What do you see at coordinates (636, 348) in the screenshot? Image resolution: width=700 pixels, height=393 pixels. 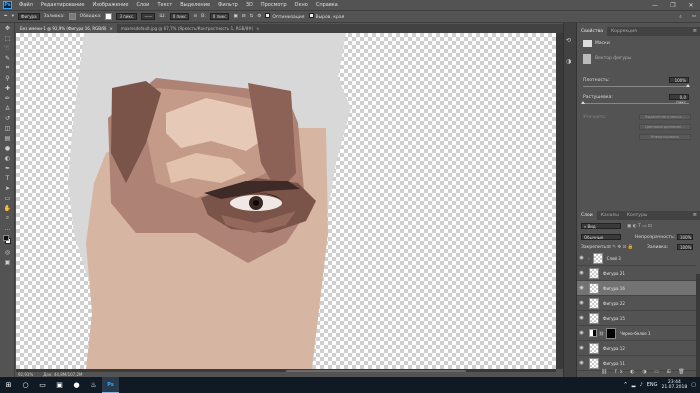 I see `layer-row: ◉ Фигура 12` at bounding box center [636, 348].